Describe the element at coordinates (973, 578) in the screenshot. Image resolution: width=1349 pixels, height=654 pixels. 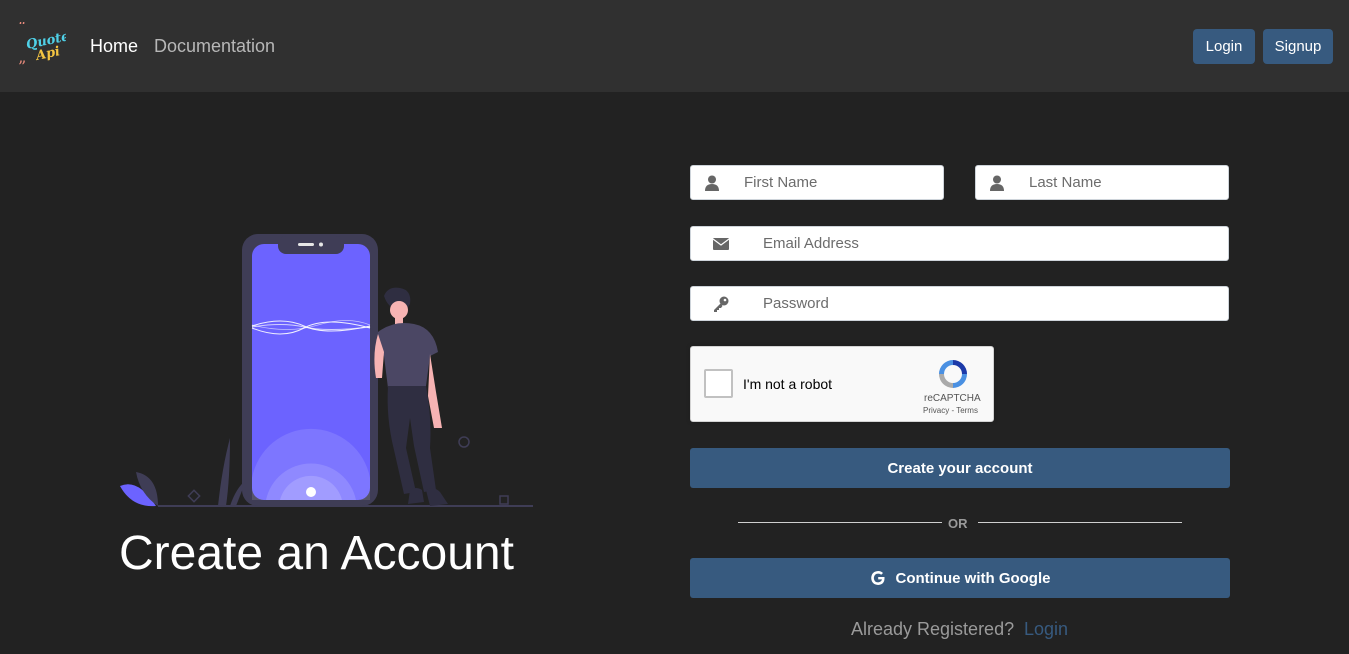
I see `google-button-label: Continue with Google` at that location.